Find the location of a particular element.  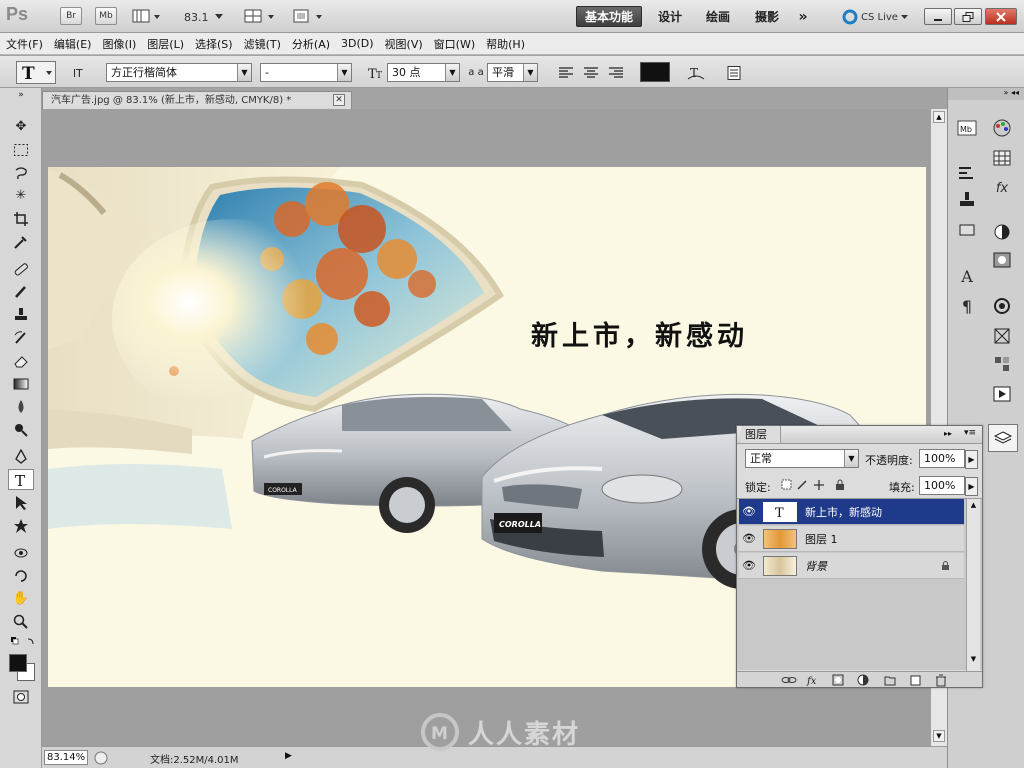

menu-image: 图像(I) is located at coordinates (119, 44).